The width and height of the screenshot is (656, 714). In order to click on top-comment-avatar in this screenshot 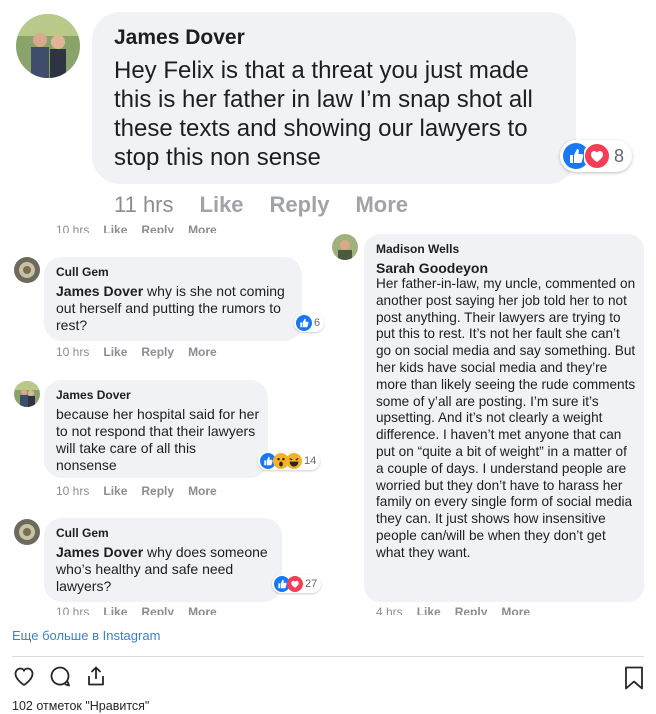, I will do `click(48, 46)`.